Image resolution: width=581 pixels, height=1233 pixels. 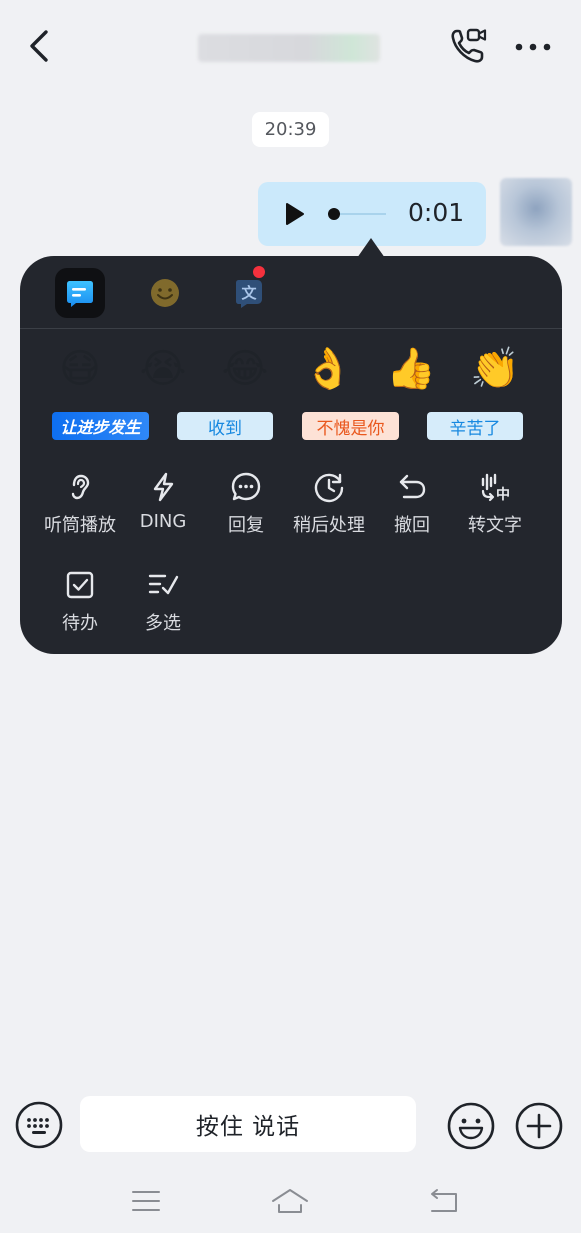 What do you see at coordinates (495, 525) in the screenshot?
I see `action-label: 转文字` at bounding box center [495, 525].